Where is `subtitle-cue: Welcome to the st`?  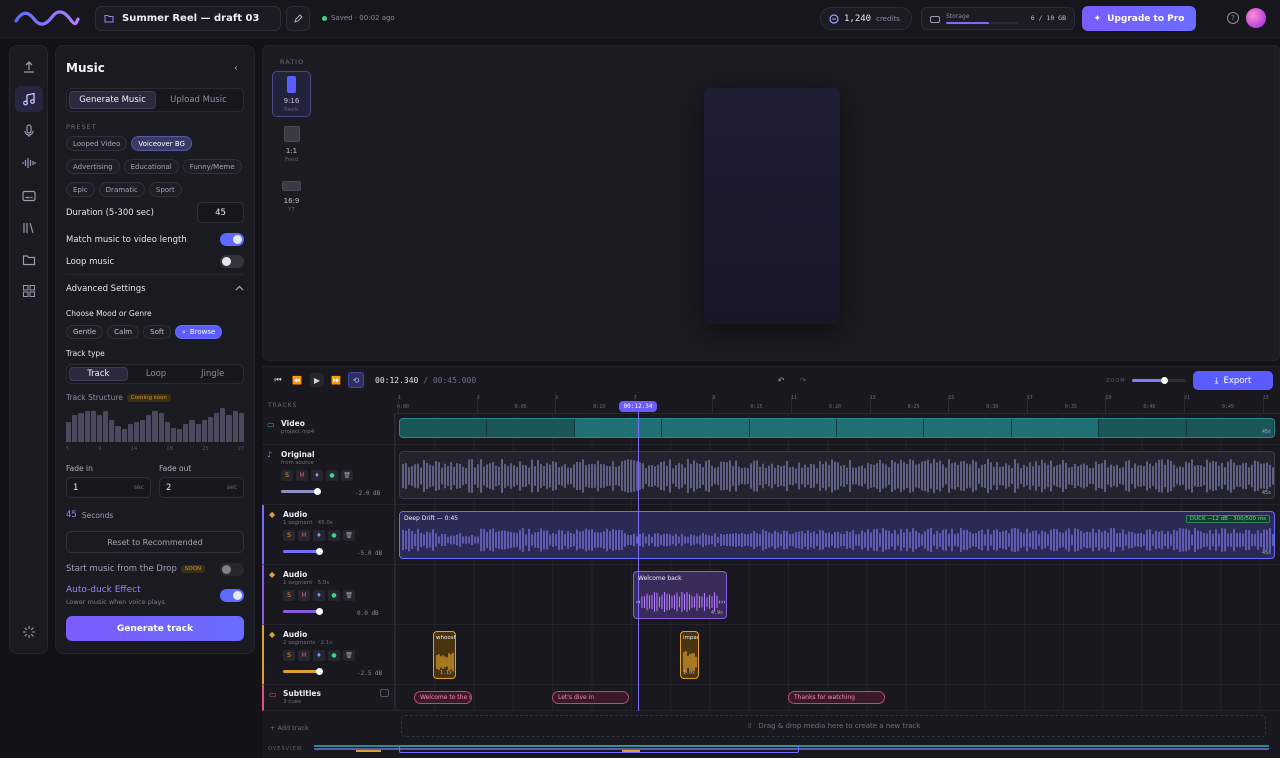
subtitle-cue: Welcome to the st is located at coordinates (443, 697).